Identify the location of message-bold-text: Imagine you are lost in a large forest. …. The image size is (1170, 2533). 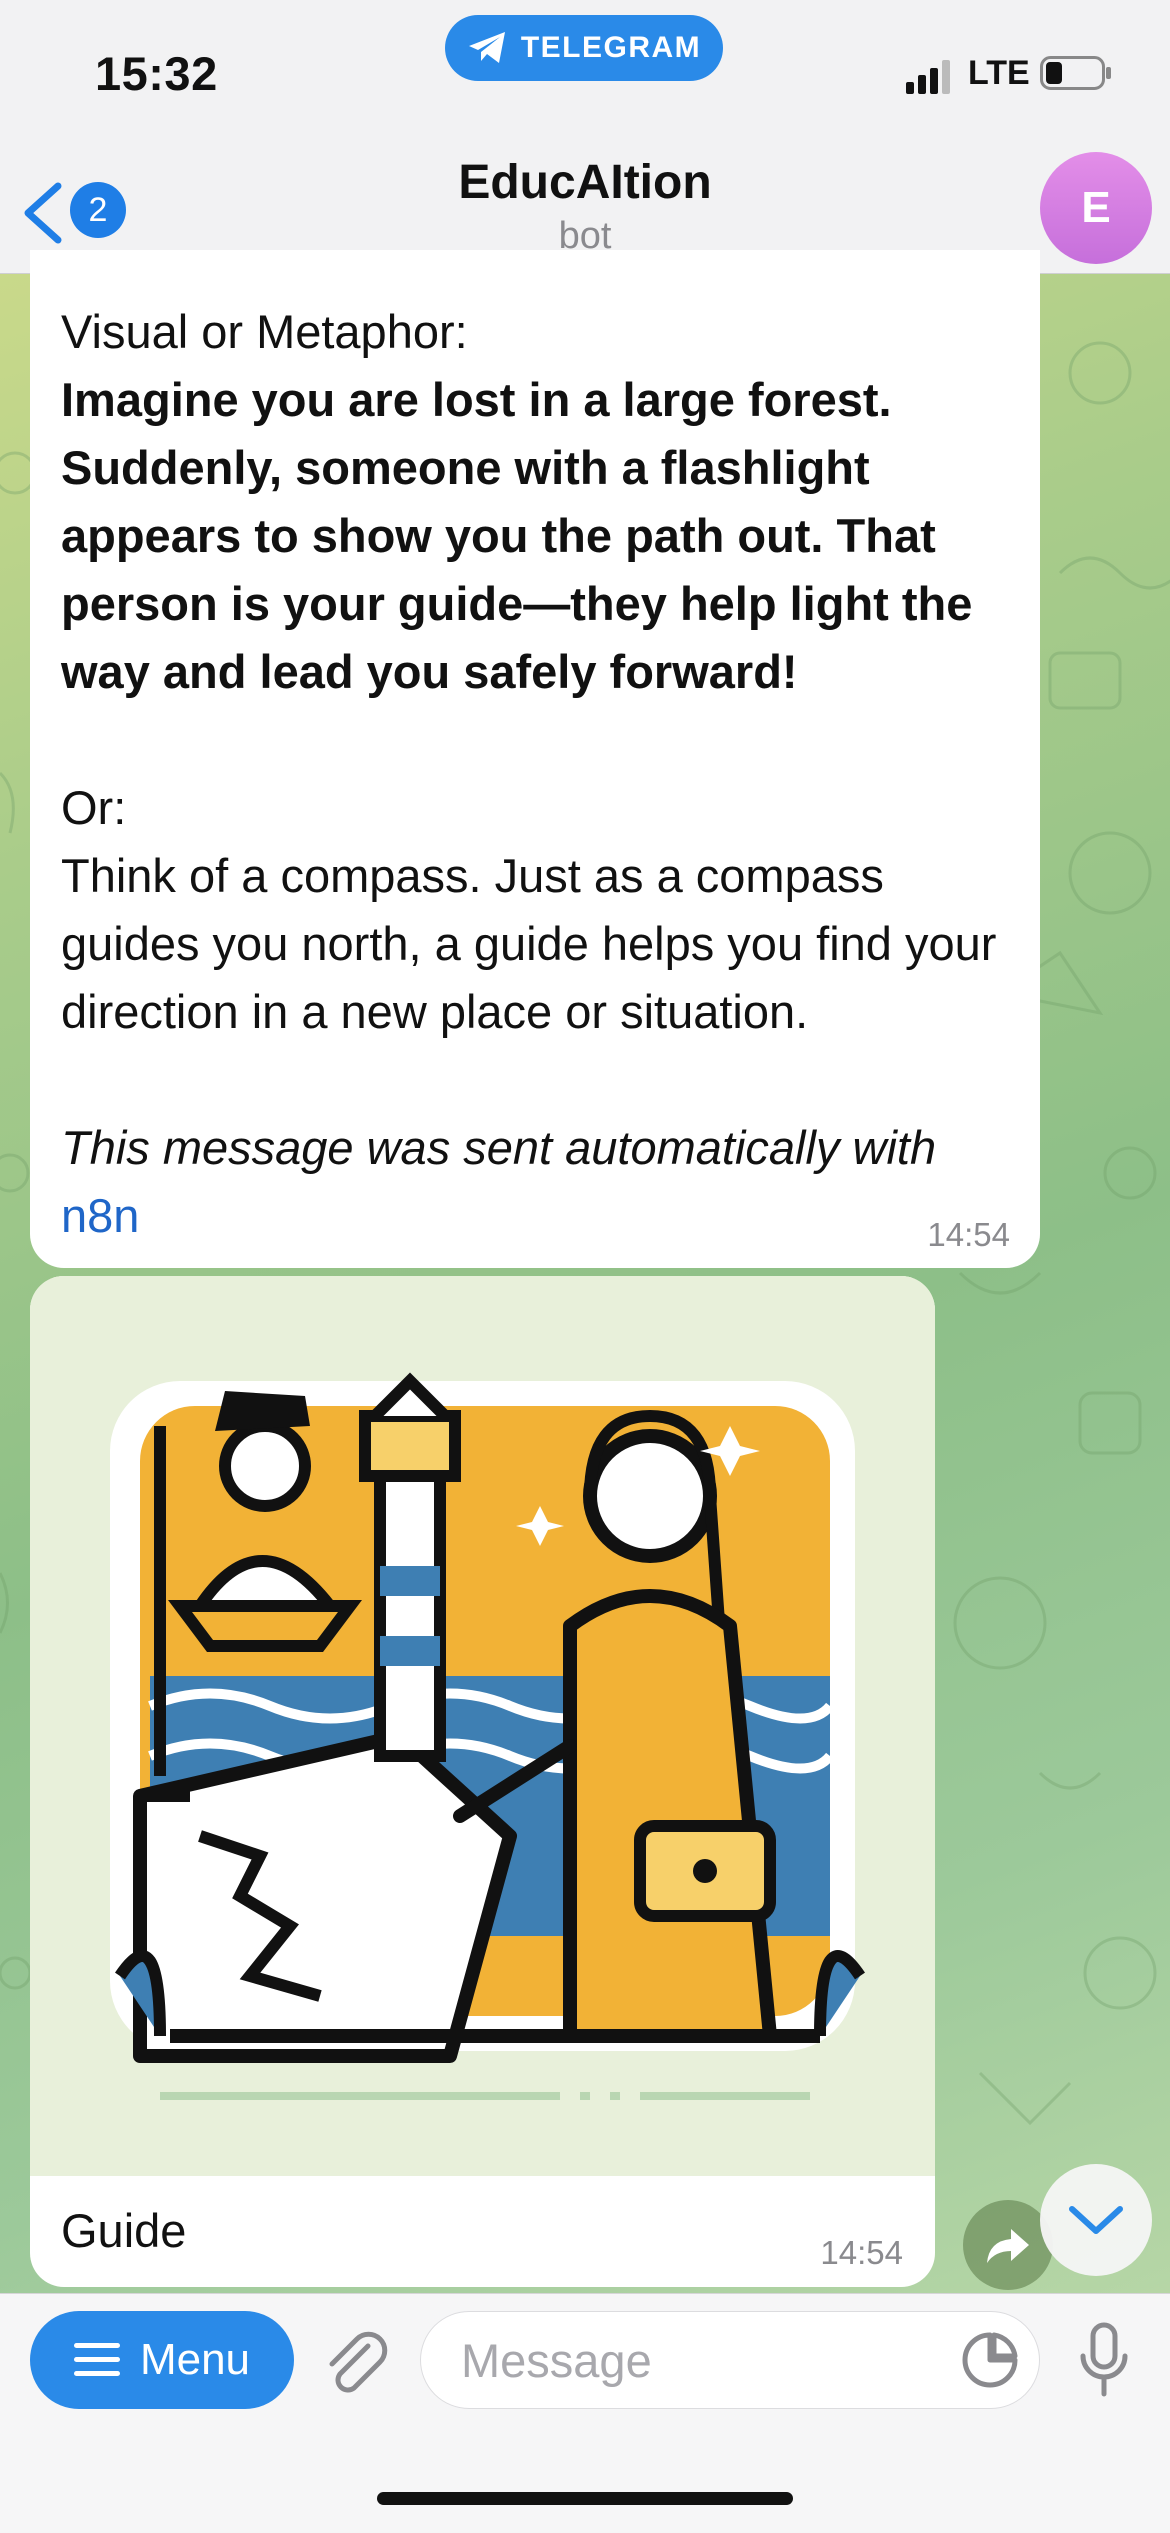
(517, 535).